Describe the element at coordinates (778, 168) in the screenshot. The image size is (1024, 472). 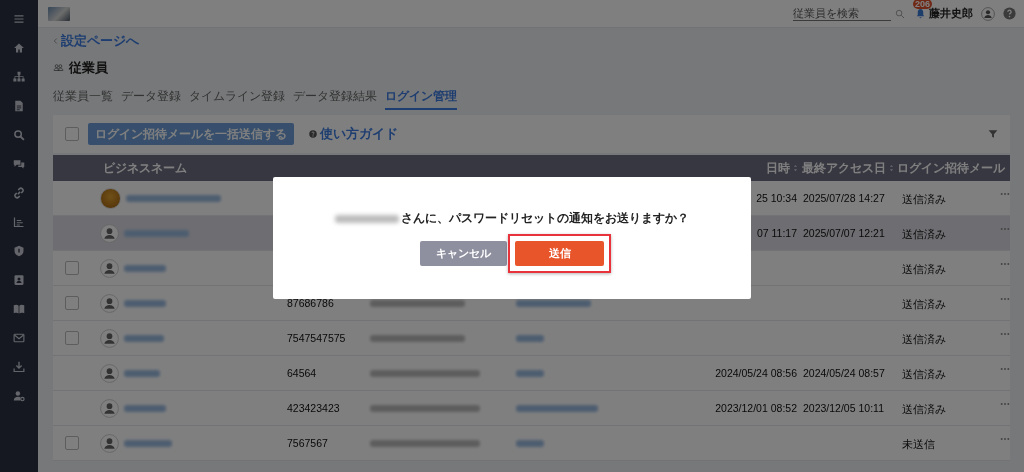
I see `column-header: 日時` at that location.